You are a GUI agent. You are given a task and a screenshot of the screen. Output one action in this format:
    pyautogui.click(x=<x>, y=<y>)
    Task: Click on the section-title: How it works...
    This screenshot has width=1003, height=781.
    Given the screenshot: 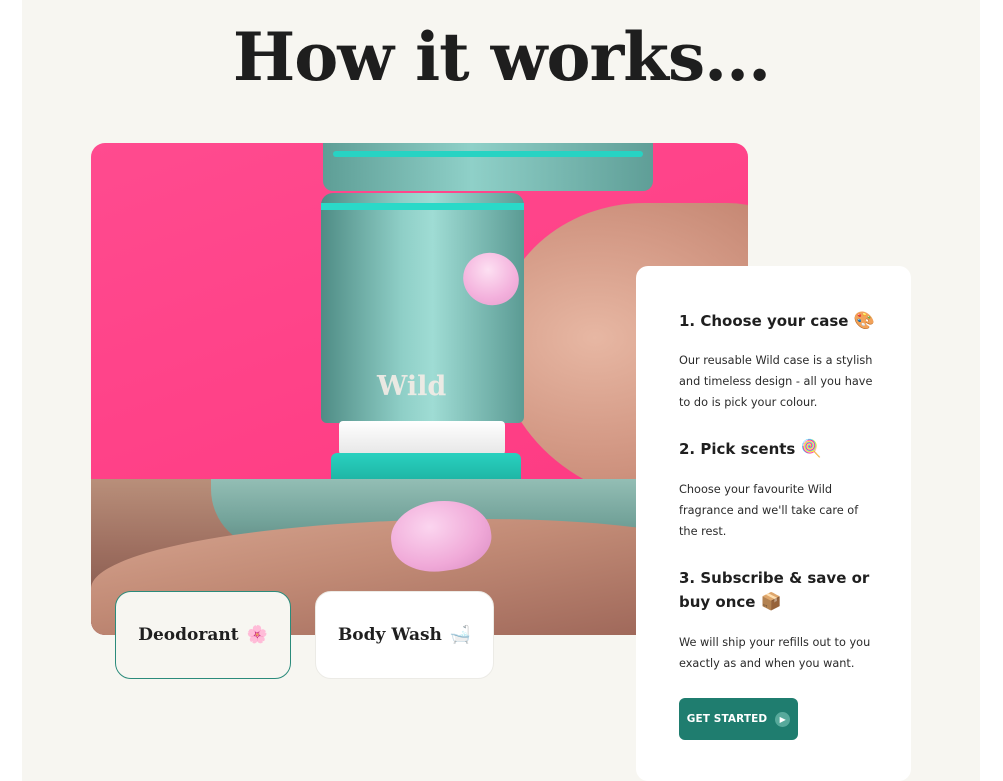 What is the action you would take?
    pyautogui.click(x=501, y=57)
    